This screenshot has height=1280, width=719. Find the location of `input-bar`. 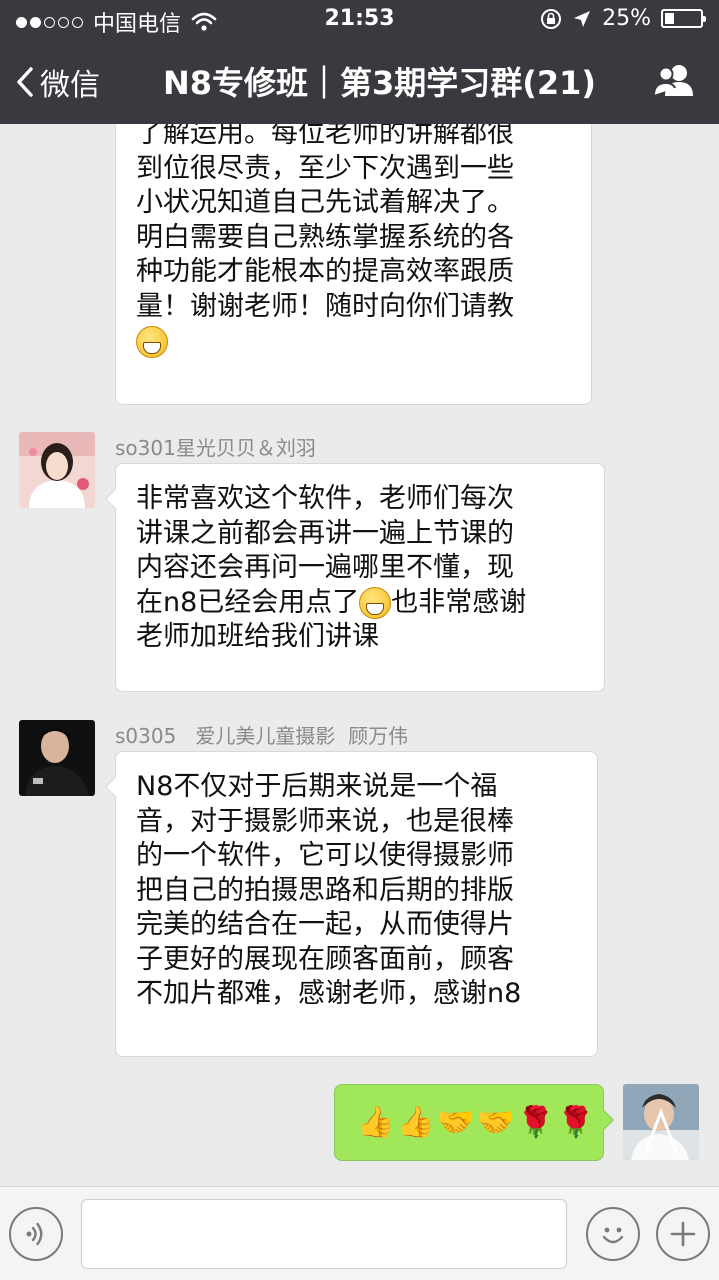

input-bar is located at coordinates (359, 1233).